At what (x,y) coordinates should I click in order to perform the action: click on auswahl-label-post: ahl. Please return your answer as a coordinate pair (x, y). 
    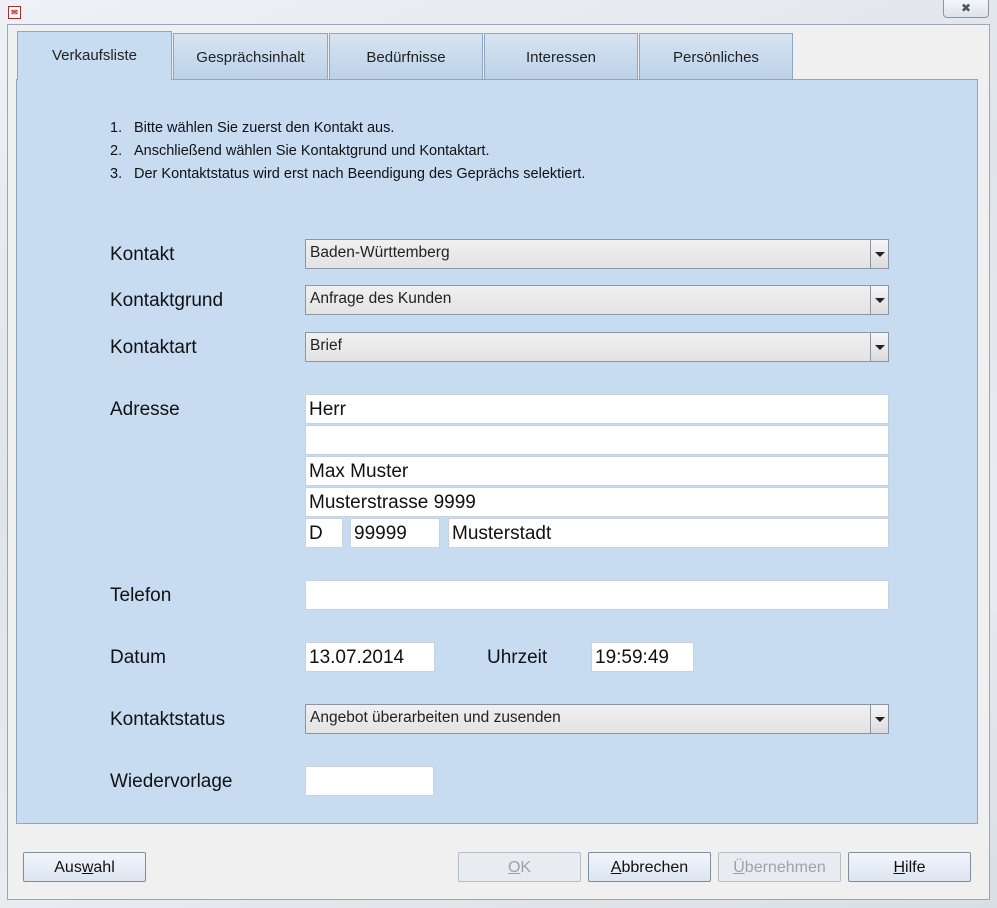
    Looking at the image, I should click on (104, 867).